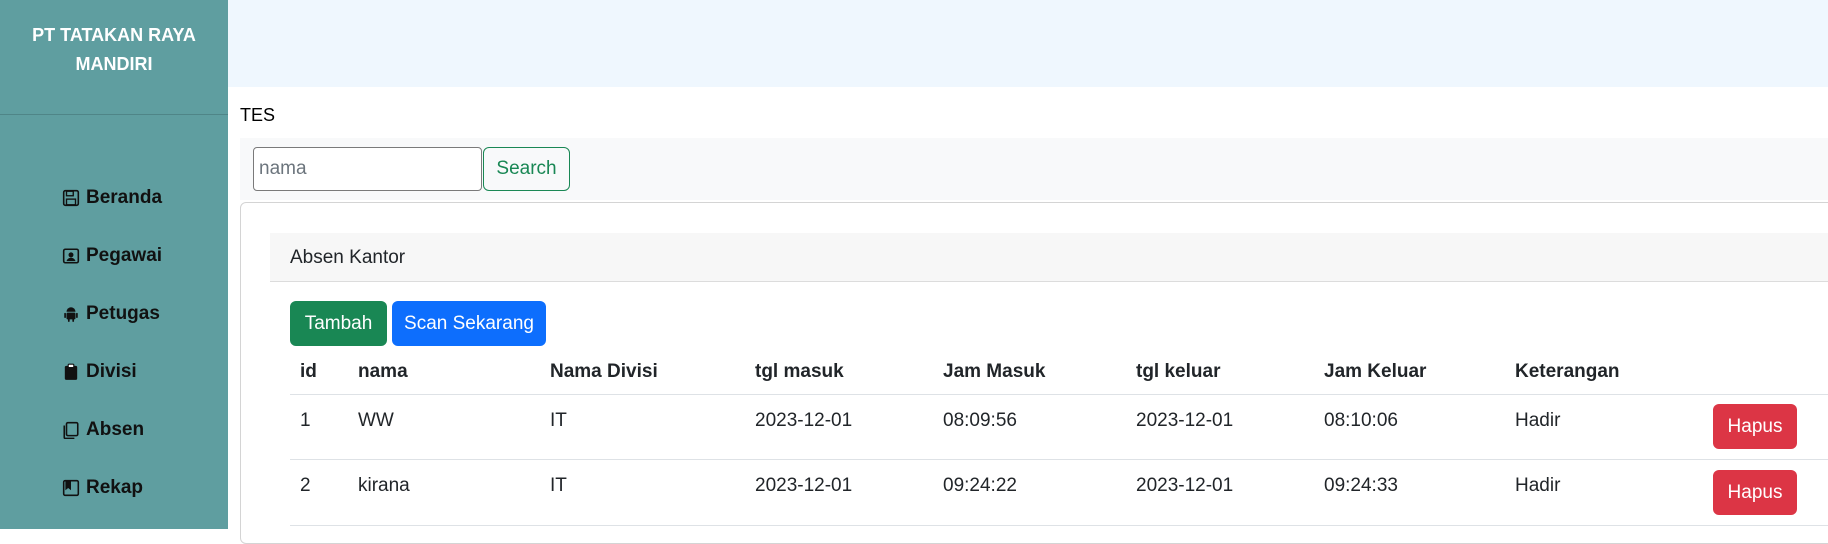  I want to click on cell-id: 2, so click(305, 485).